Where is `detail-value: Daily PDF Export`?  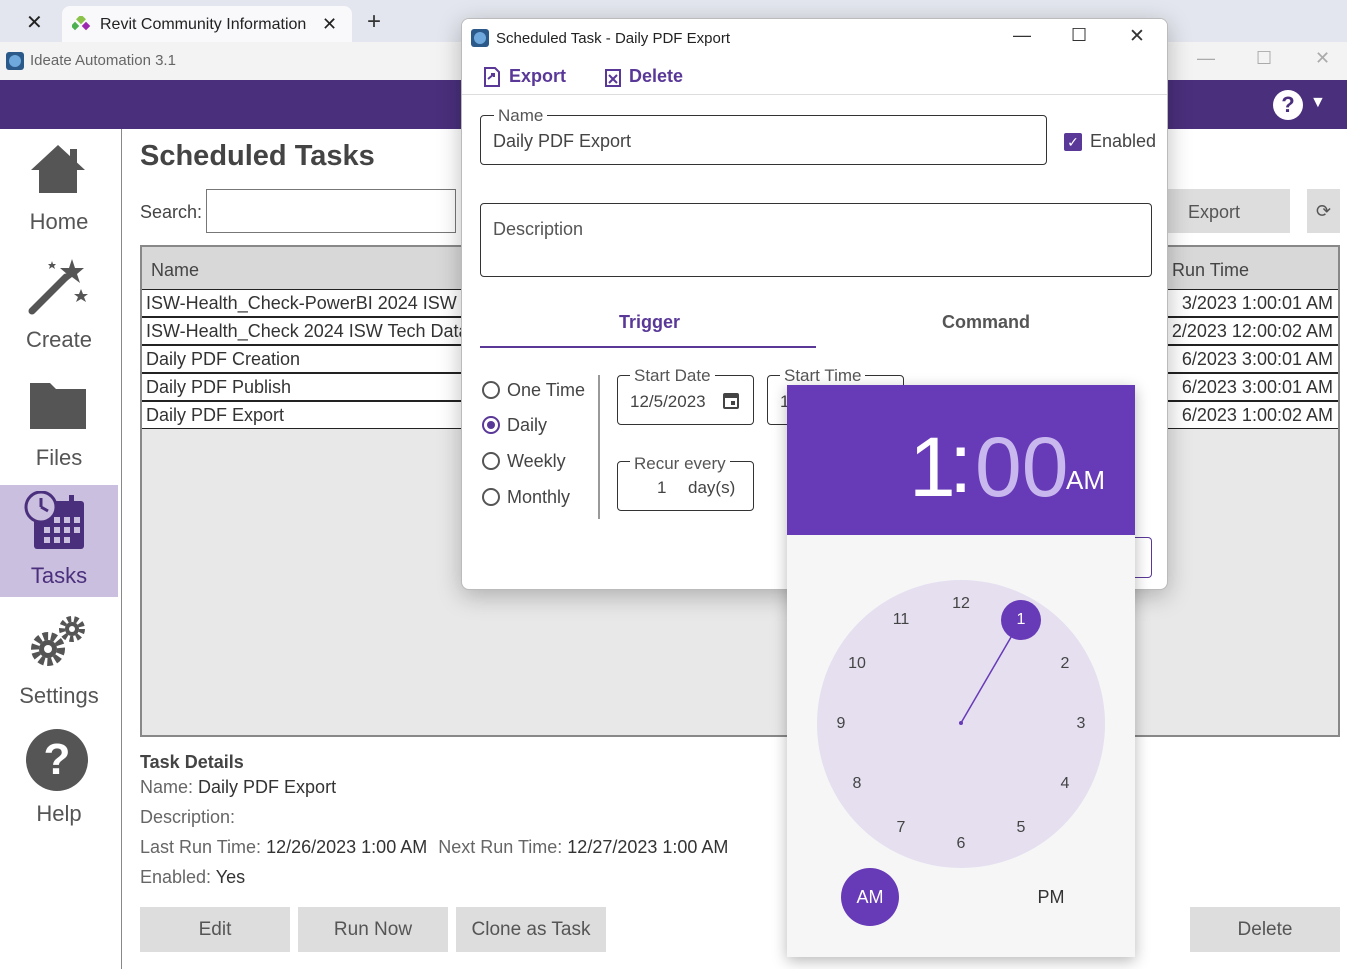 detail-value: Daily PDF Export is located at coordinates (267, 787).